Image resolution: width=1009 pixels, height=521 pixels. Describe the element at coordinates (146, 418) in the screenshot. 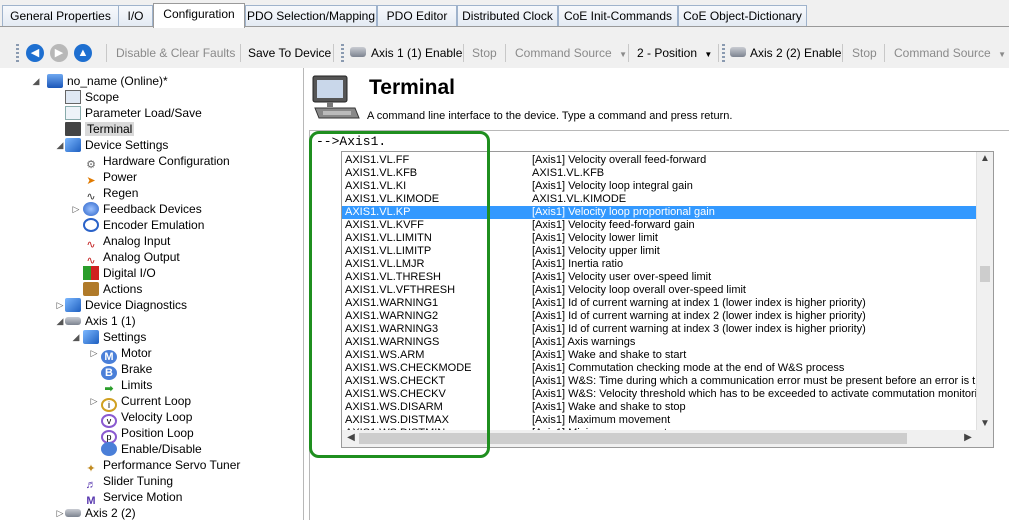

I see `tree-item-velocity-loop: v Velocity Loop` at that location.